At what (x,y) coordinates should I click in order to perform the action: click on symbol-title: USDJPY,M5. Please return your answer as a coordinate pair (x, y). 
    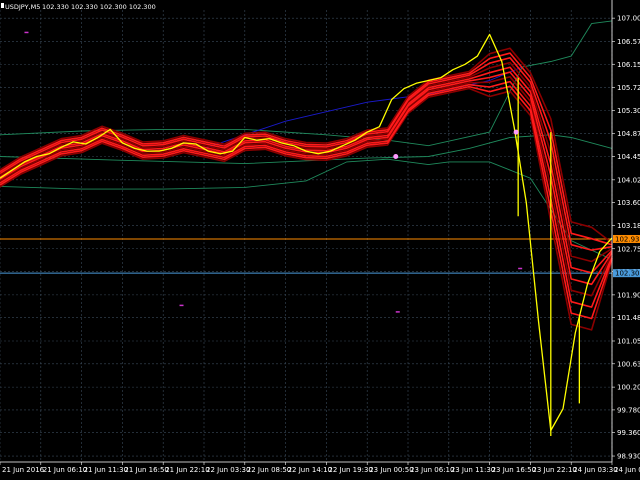
    Looking at the image, I should click on (22, 7).